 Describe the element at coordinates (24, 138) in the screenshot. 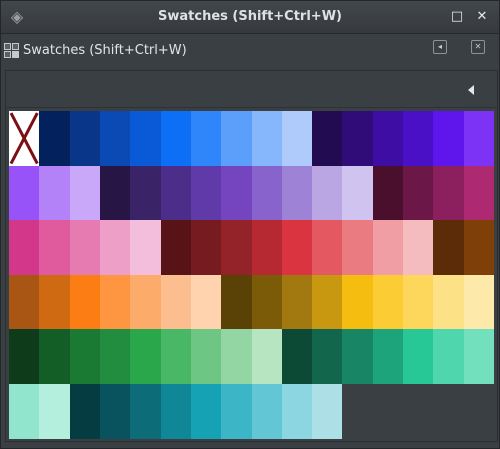

I see `swatch-none` at that location.